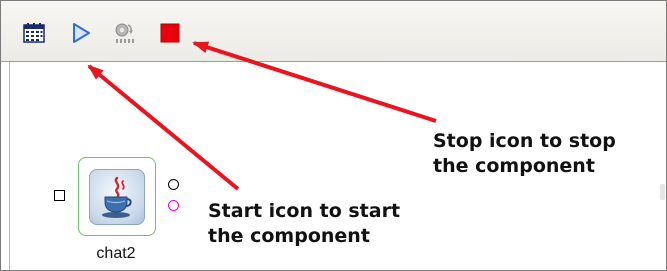 The height and width of the screenshot is (271, 667). I want to click on stop-callout: Stop icon to stop the component, so click(524, 154).